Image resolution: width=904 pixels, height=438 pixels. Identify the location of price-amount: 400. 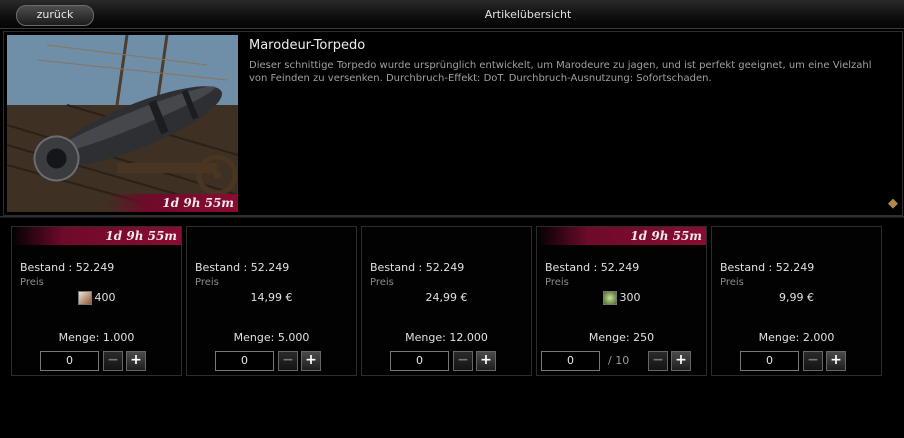
(105, 297).